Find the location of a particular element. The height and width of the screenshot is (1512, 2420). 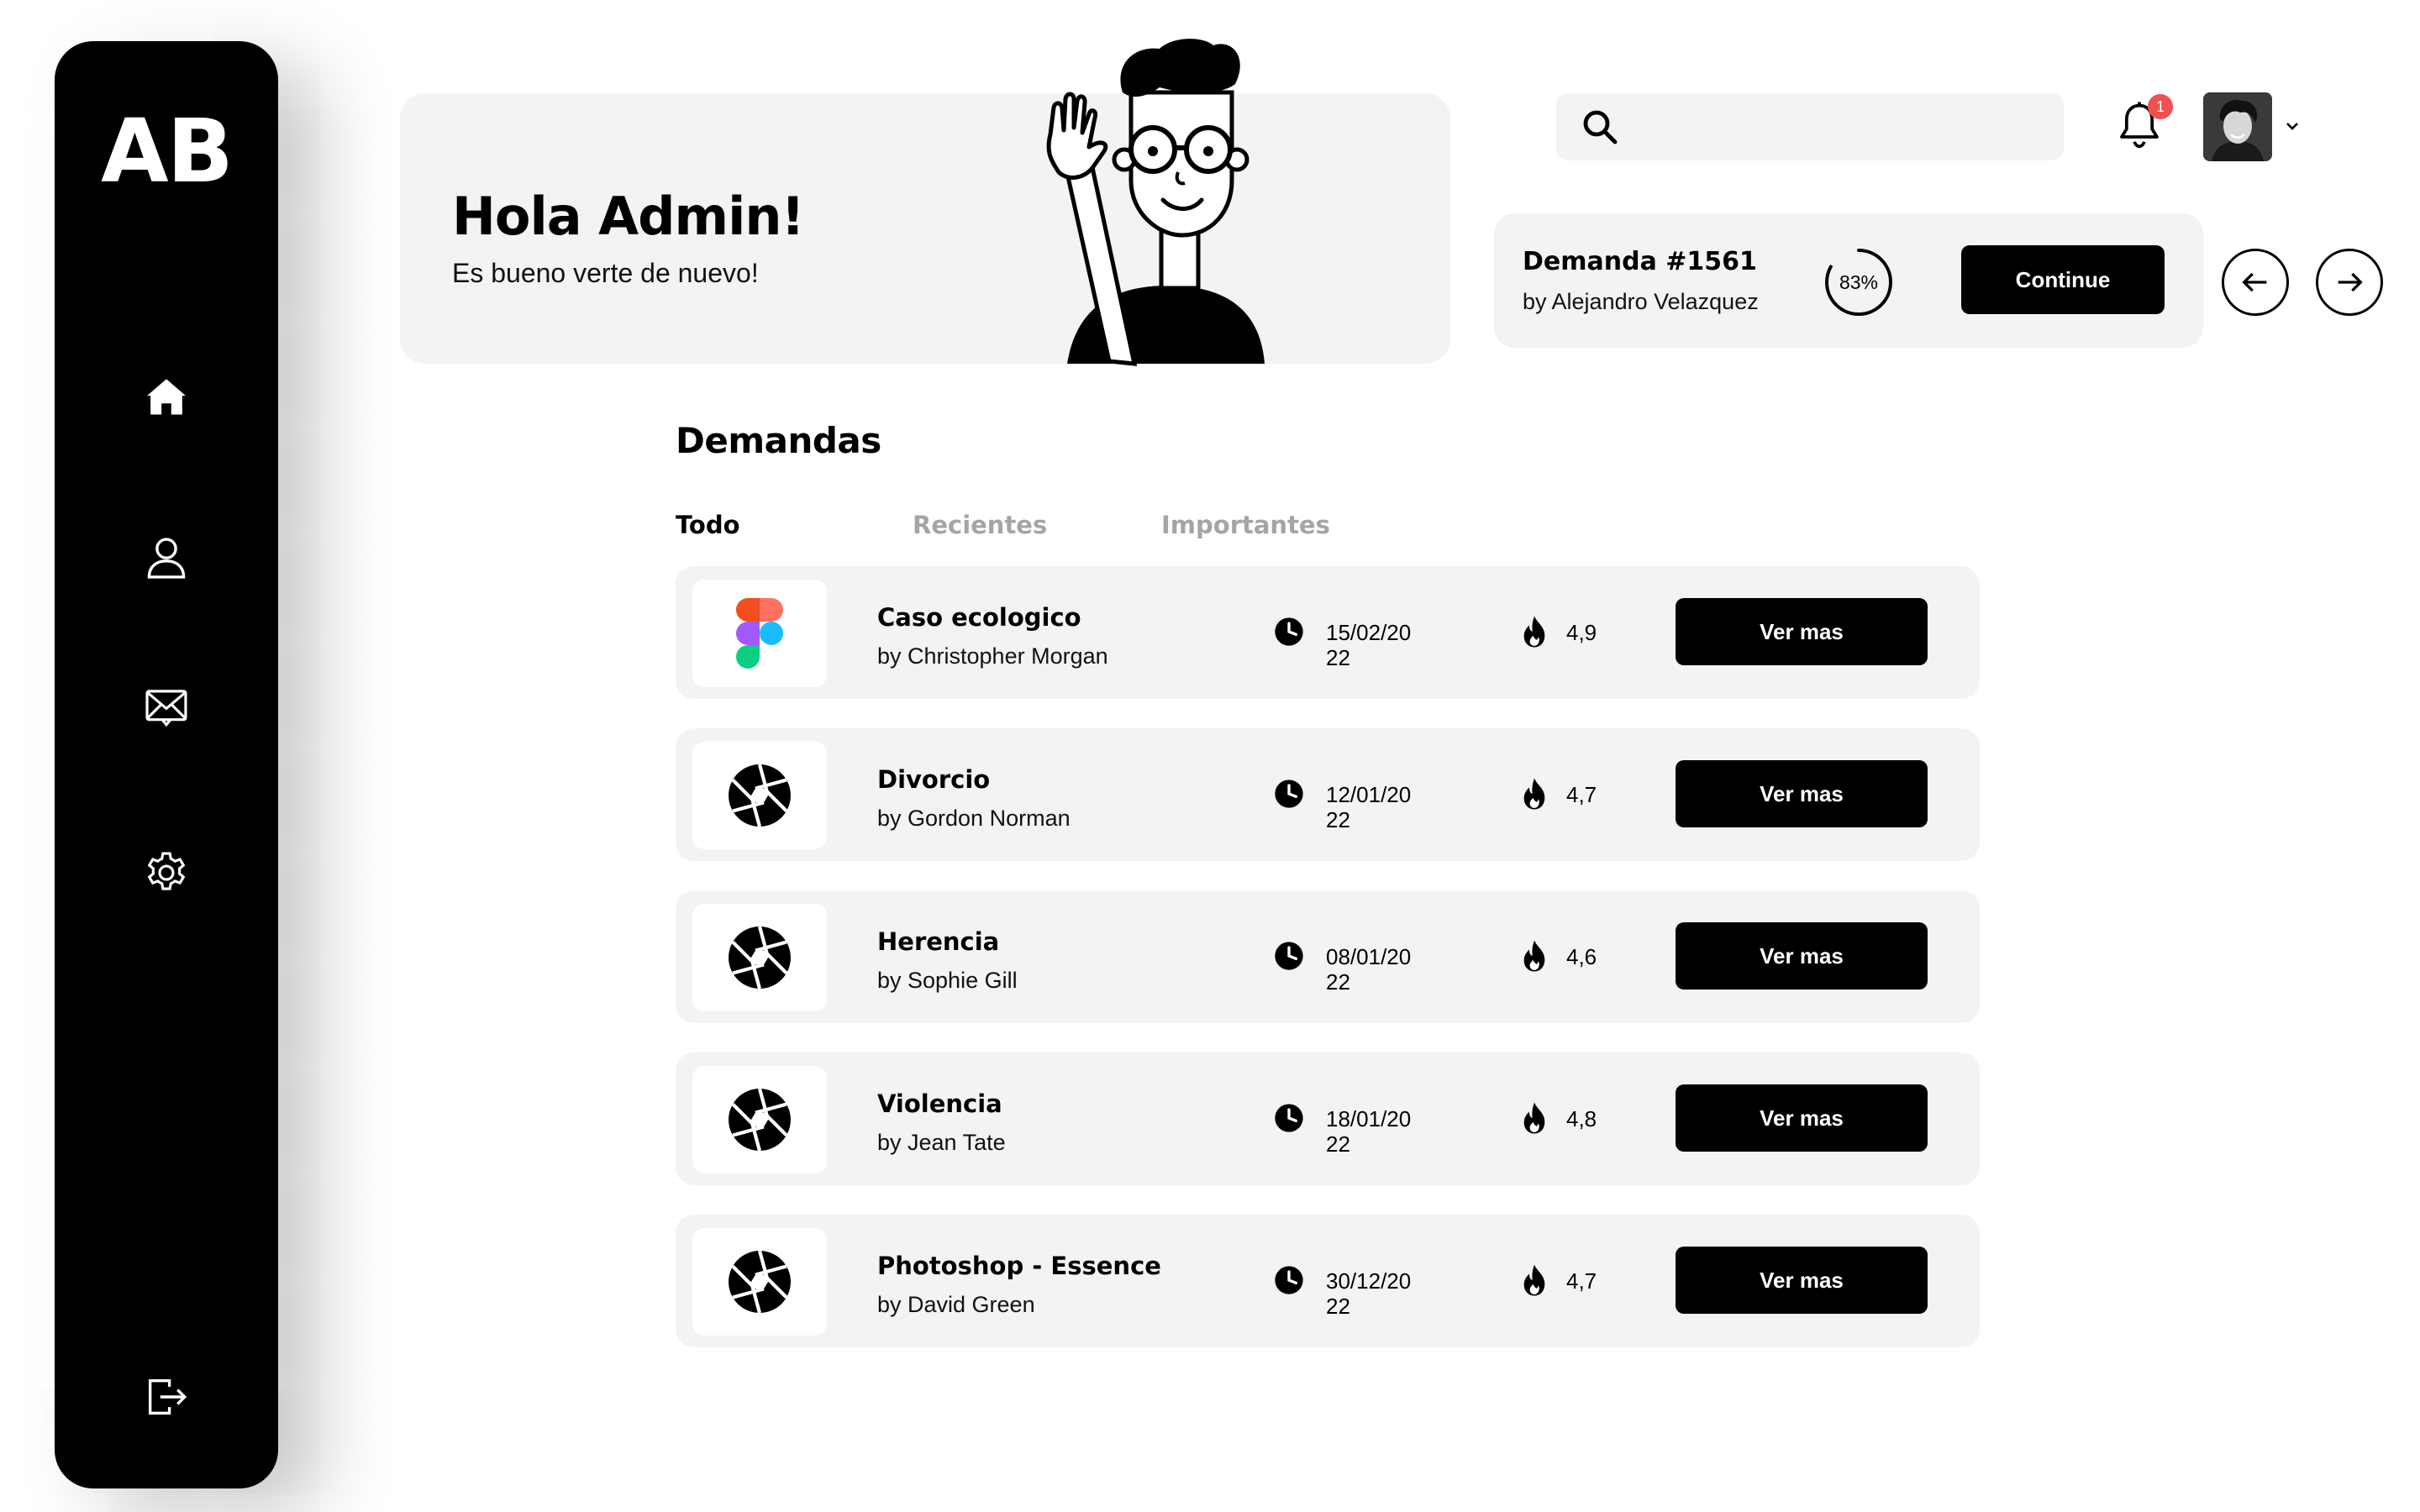

mail-icon is located at coordinates (166, 708).